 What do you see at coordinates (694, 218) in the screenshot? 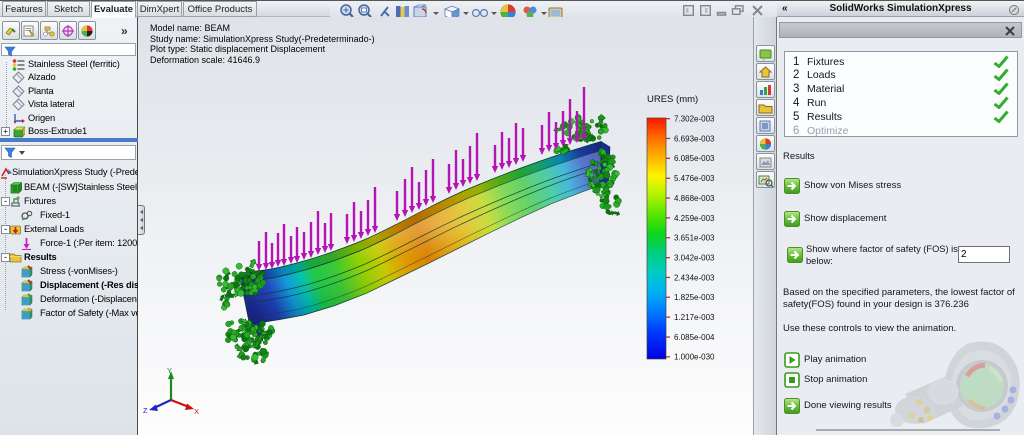
I see `svg-text: 4.259e-003` at bounding box center [694, 218].